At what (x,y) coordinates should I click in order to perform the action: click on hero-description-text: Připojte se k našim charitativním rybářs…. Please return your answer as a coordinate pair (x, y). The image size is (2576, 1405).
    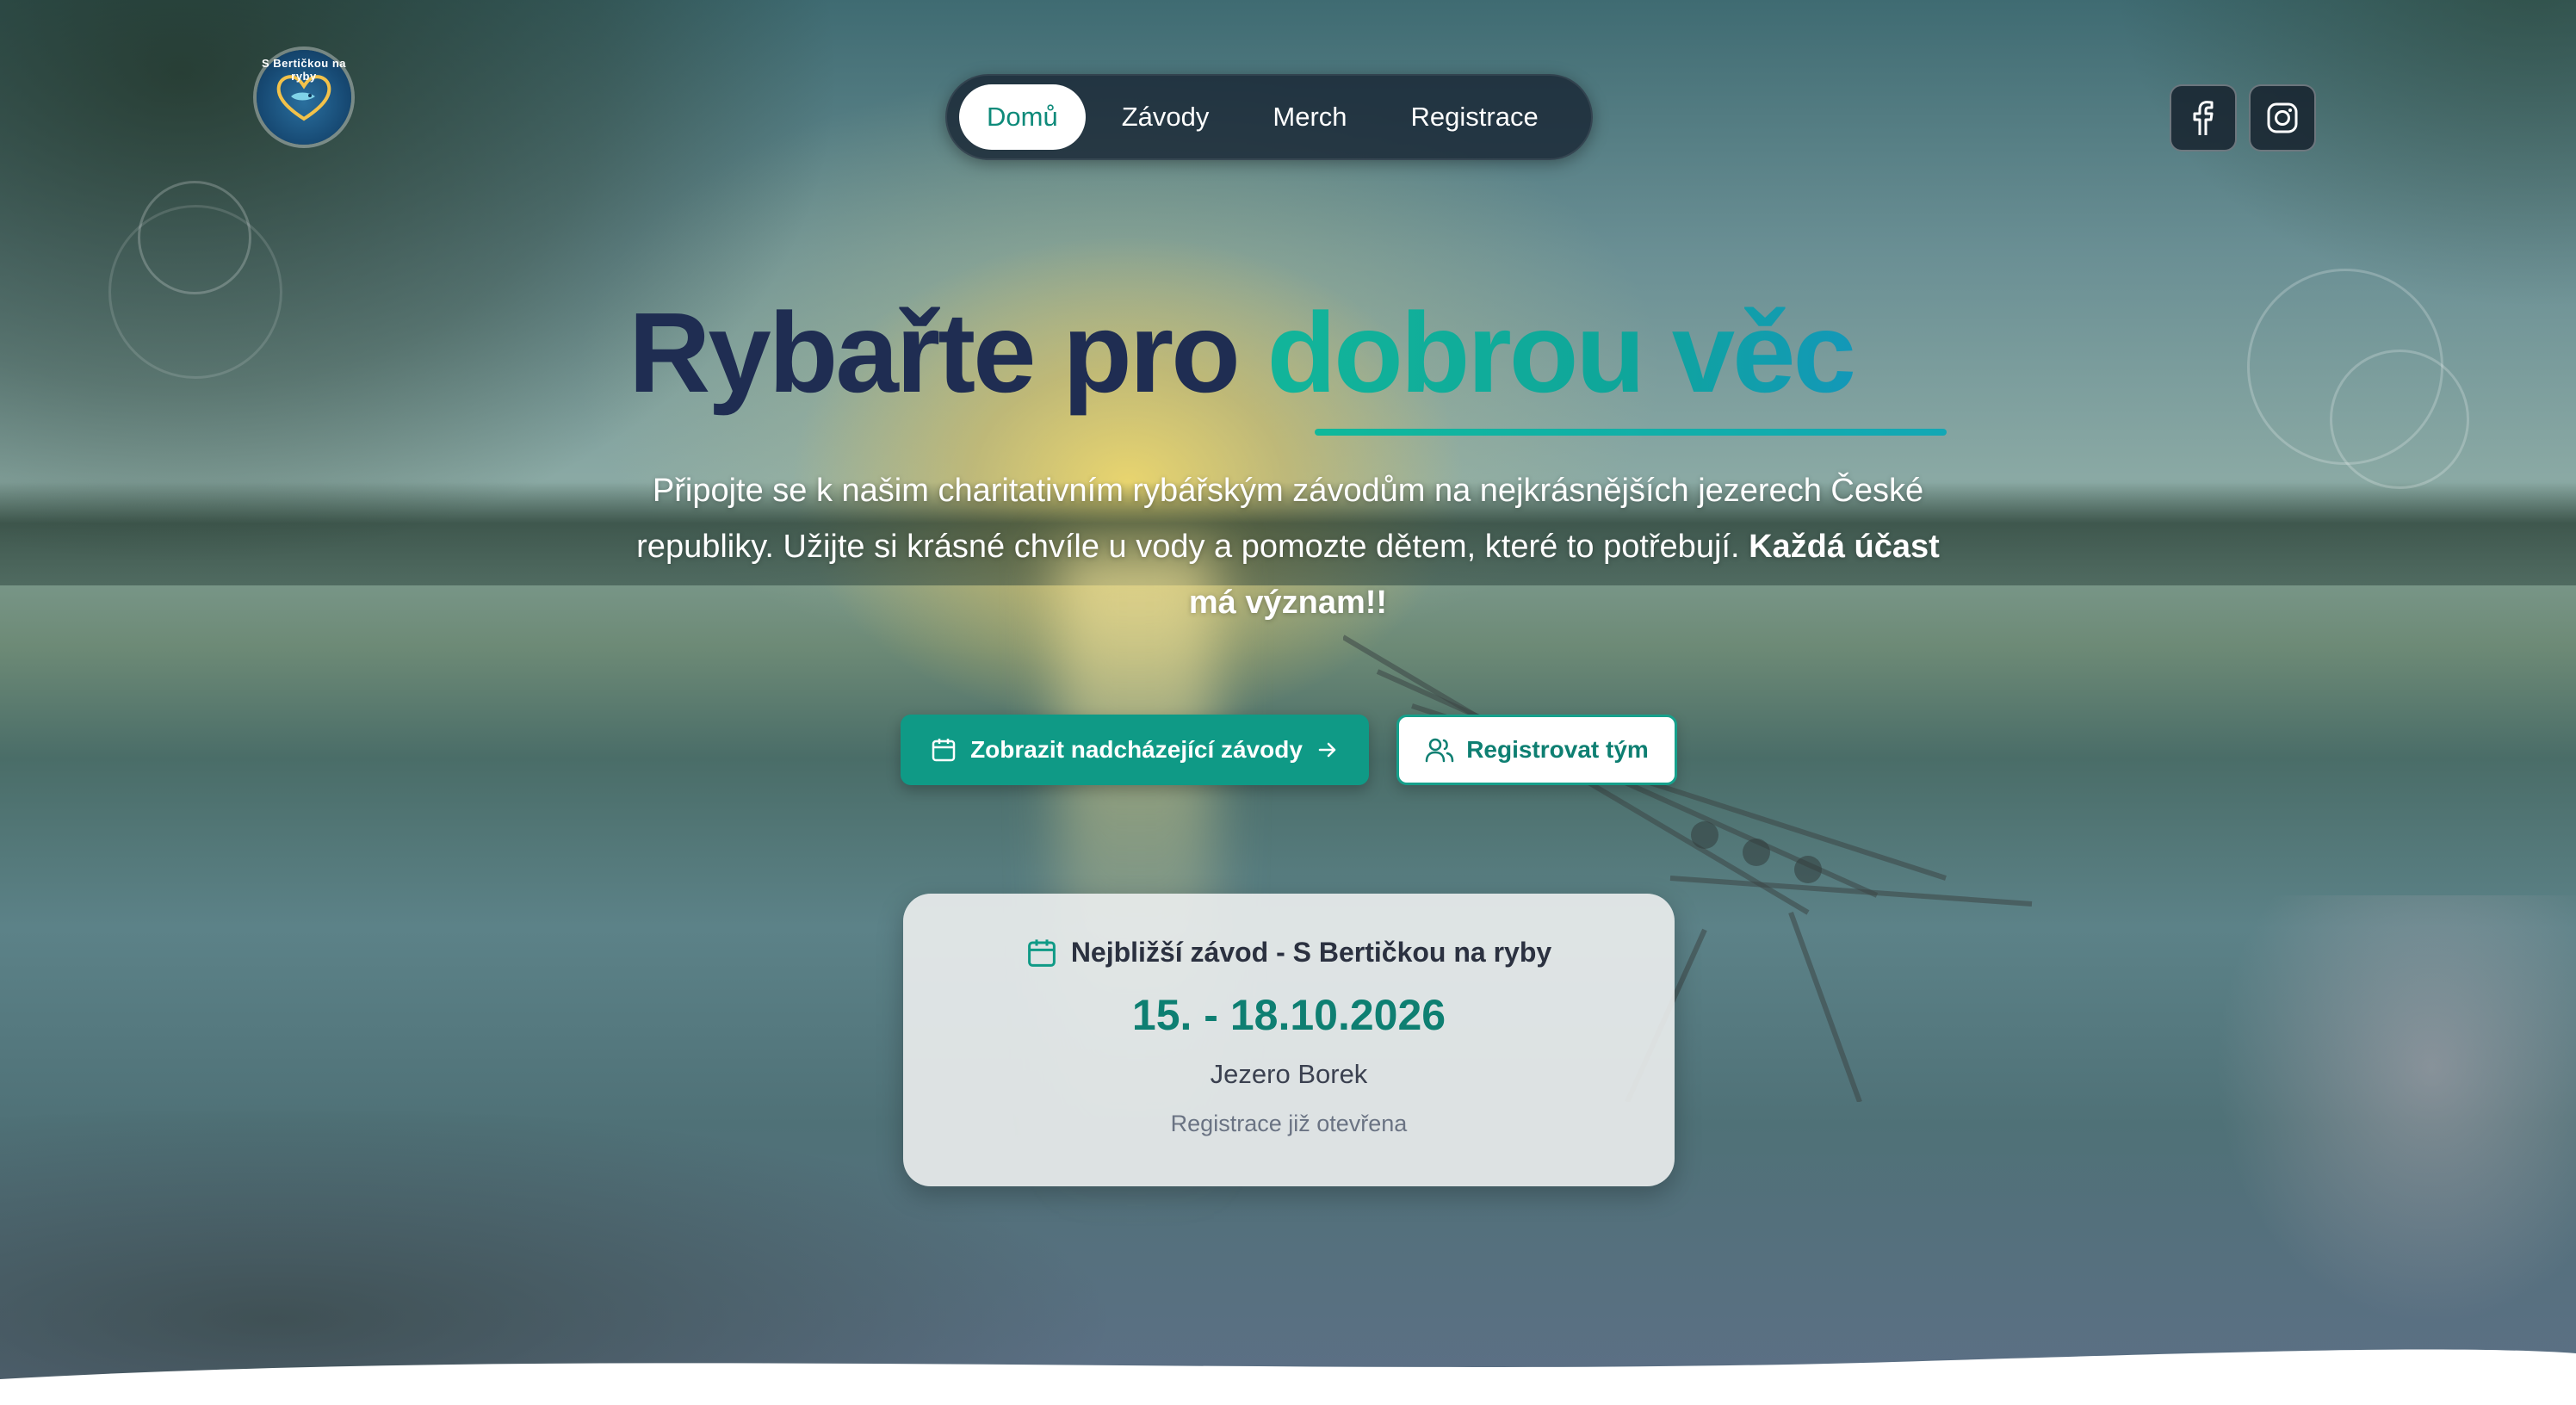
    Looking at the image, I should click on (1280, 519).